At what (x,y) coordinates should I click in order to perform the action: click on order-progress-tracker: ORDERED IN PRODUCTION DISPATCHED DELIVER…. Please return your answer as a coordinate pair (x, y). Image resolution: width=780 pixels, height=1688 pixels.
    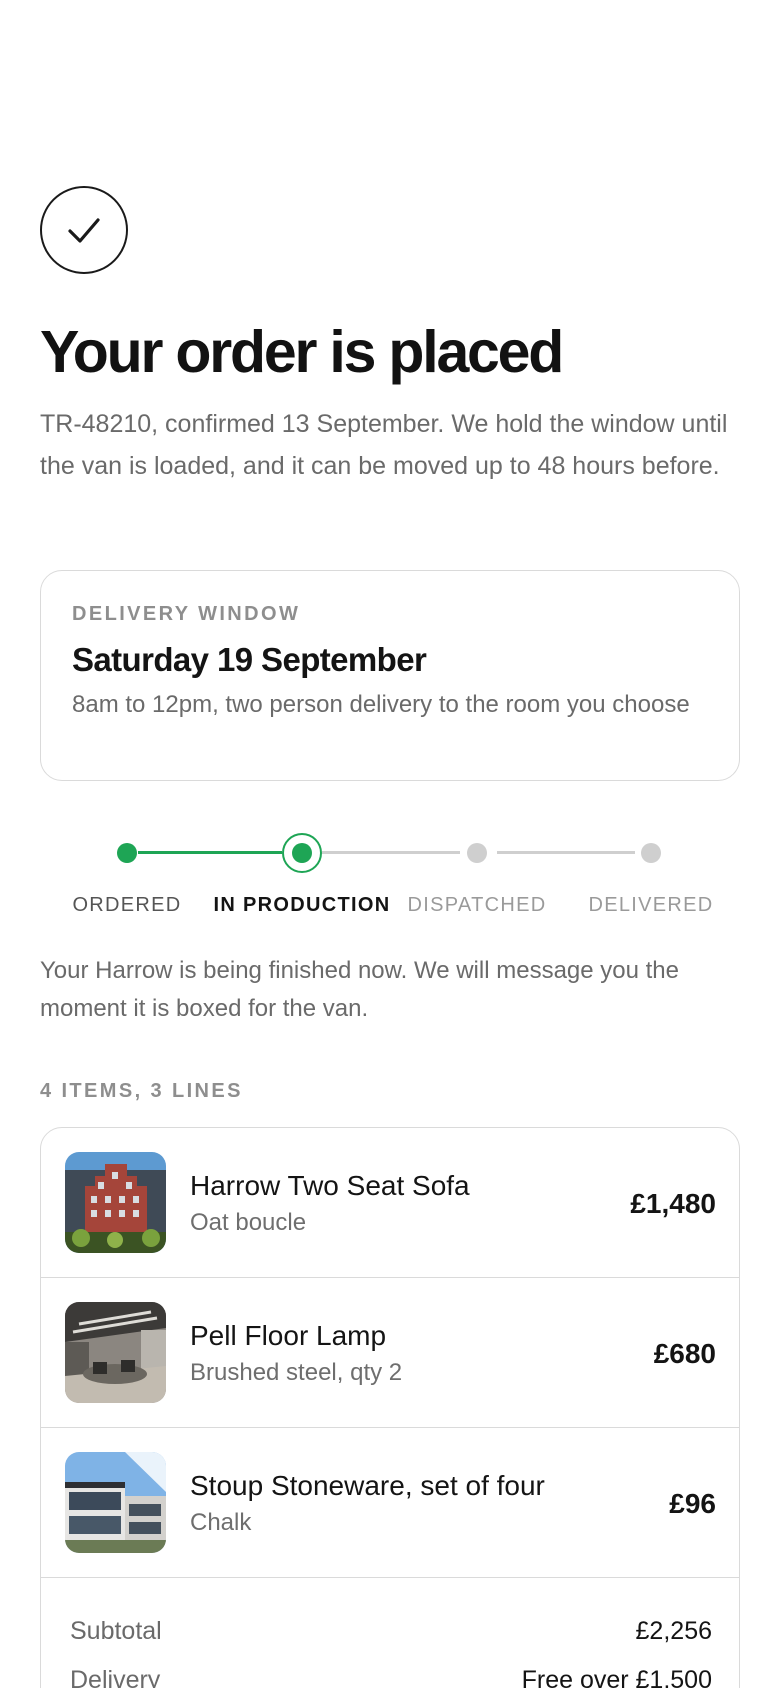
    Looking at the image, I should click on (390, 870).